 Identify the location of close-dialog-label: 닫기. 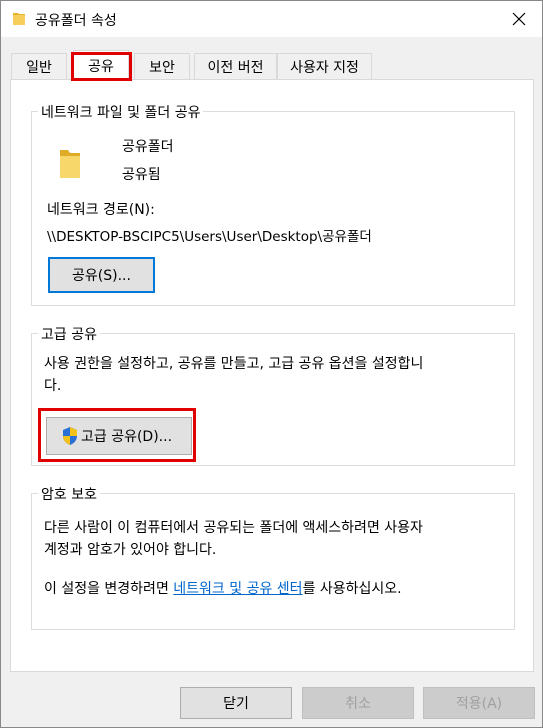
(236, 704).